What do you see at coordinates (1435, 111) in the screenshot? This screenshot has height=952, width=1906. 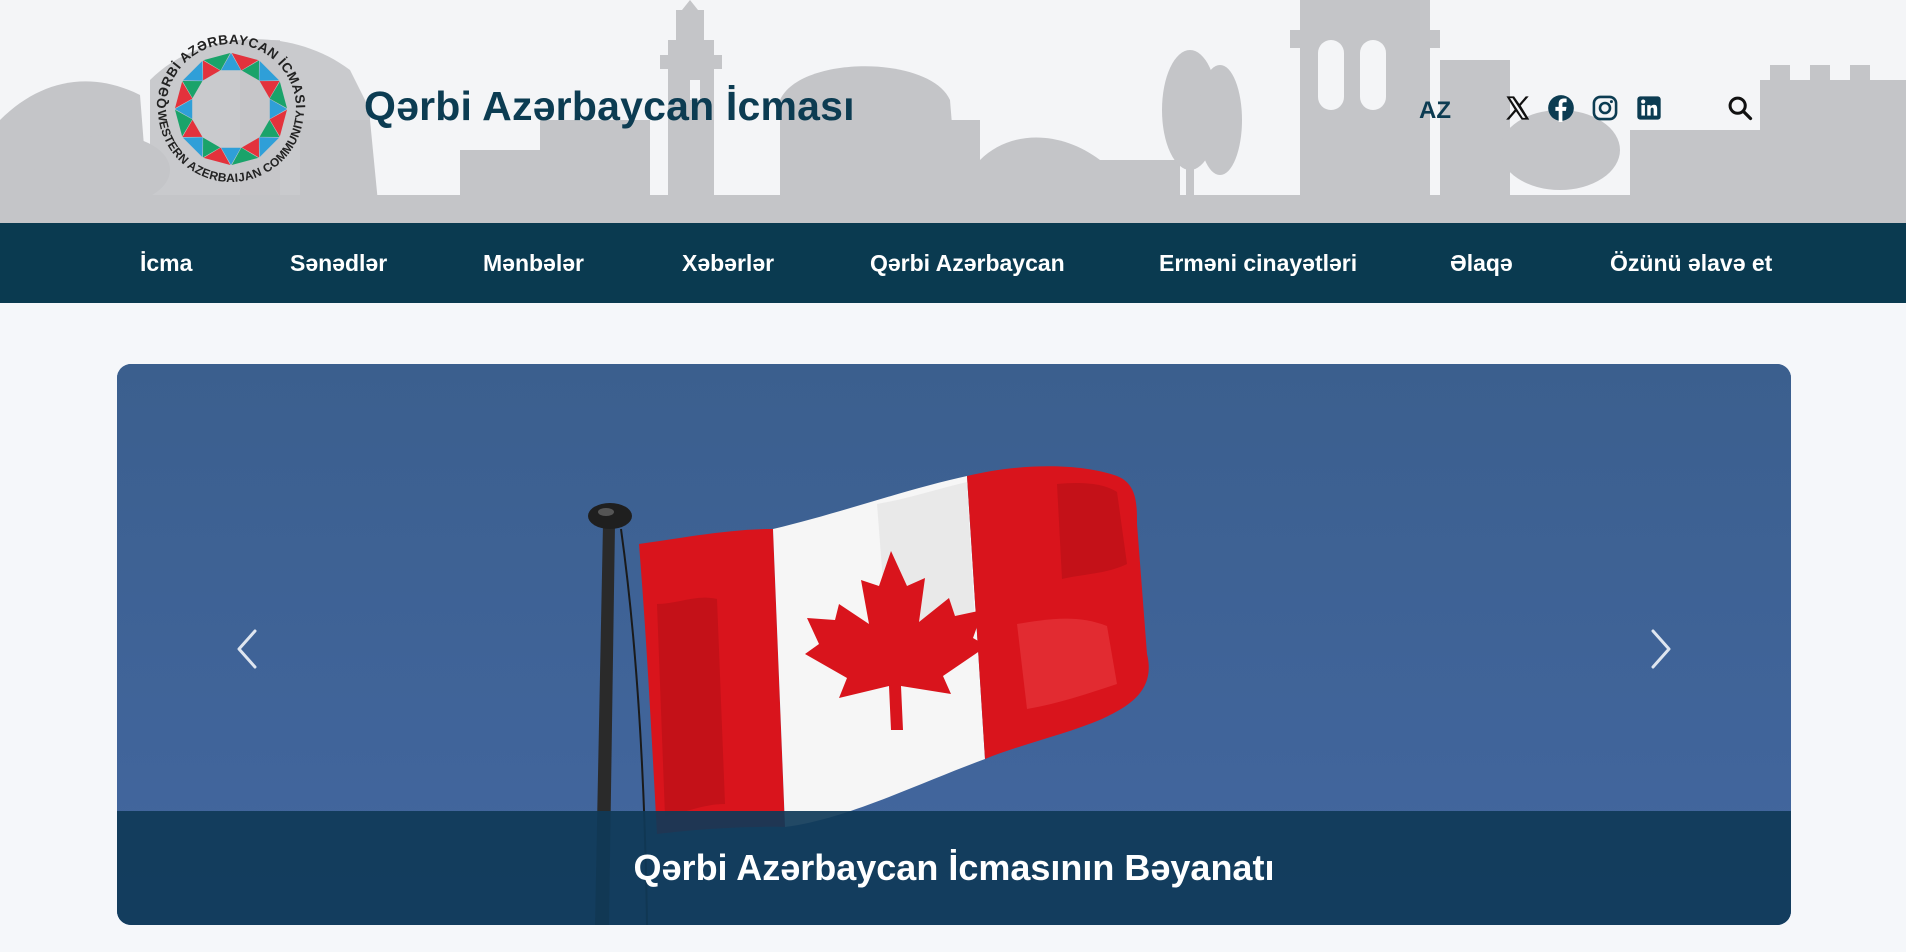 I see `language-switcher: AZ` at bounding box center [1435, 111].